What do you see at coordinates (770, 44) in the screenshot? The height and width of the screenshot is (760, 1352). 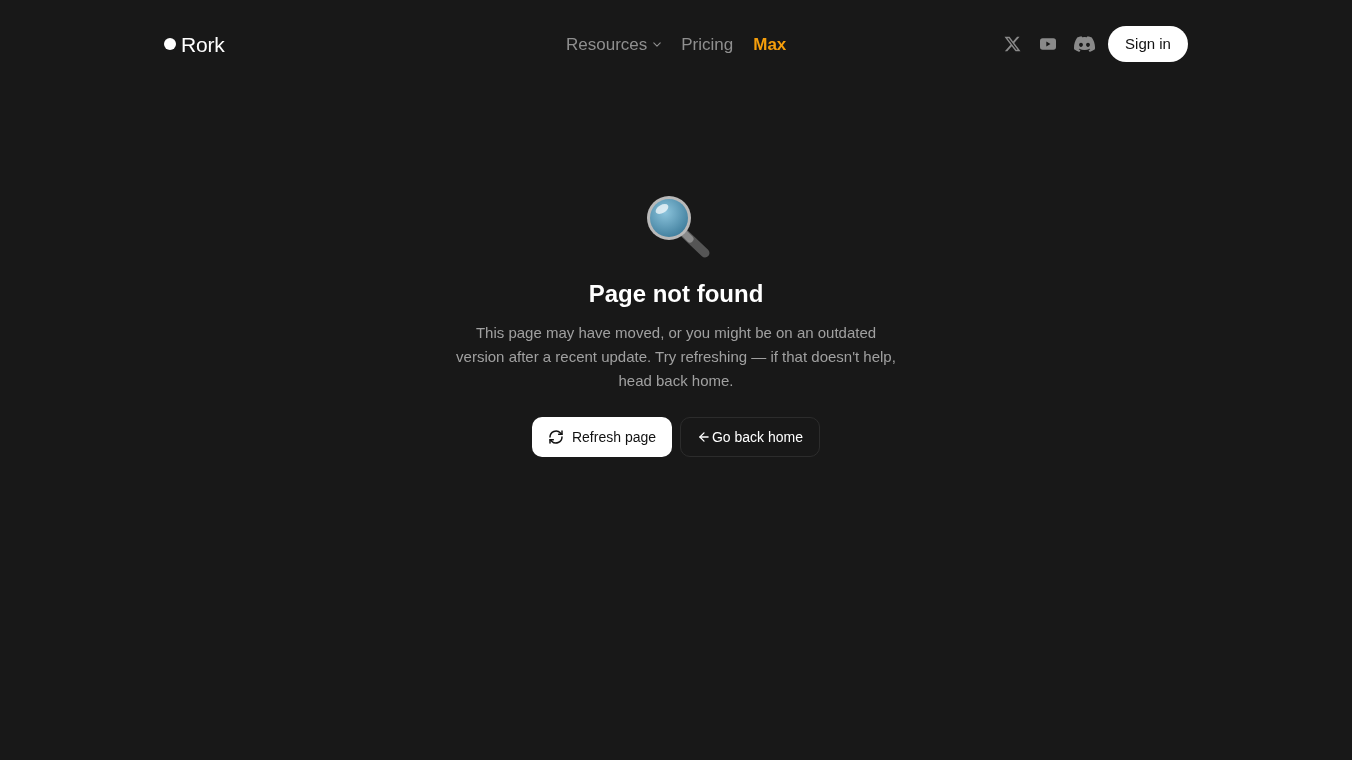 I see `nav-link: Max` at bounding box center [770, 44].